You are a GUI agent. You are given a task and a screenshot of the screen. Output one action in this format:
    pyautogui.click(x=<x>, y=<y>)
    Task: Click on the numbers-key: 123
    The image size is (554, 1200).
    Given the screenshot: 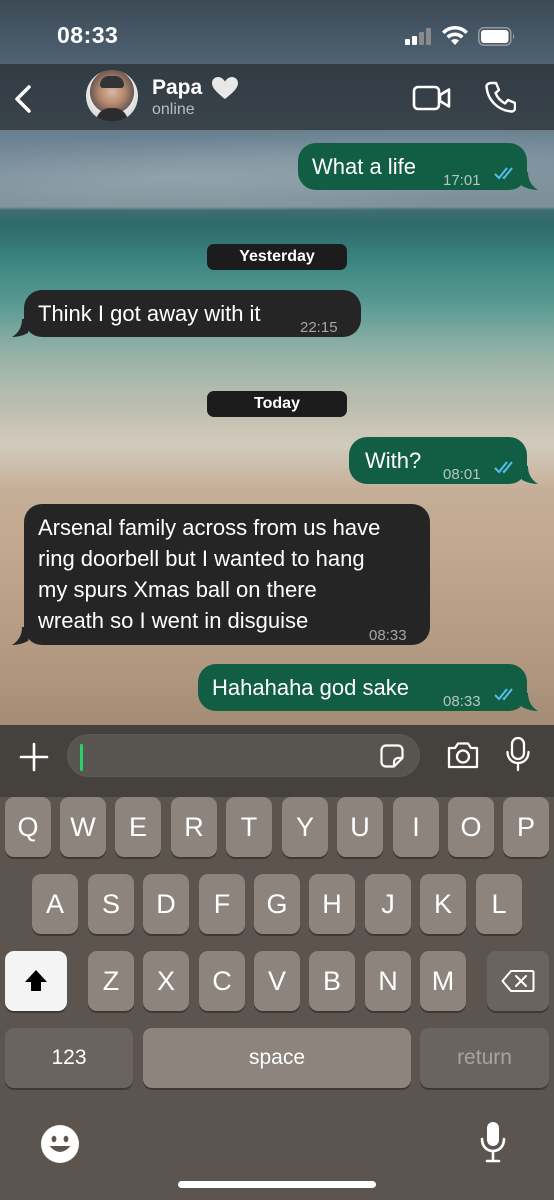 What is the action you would take?
    pyautogui.click(x=69, y=1058)
    